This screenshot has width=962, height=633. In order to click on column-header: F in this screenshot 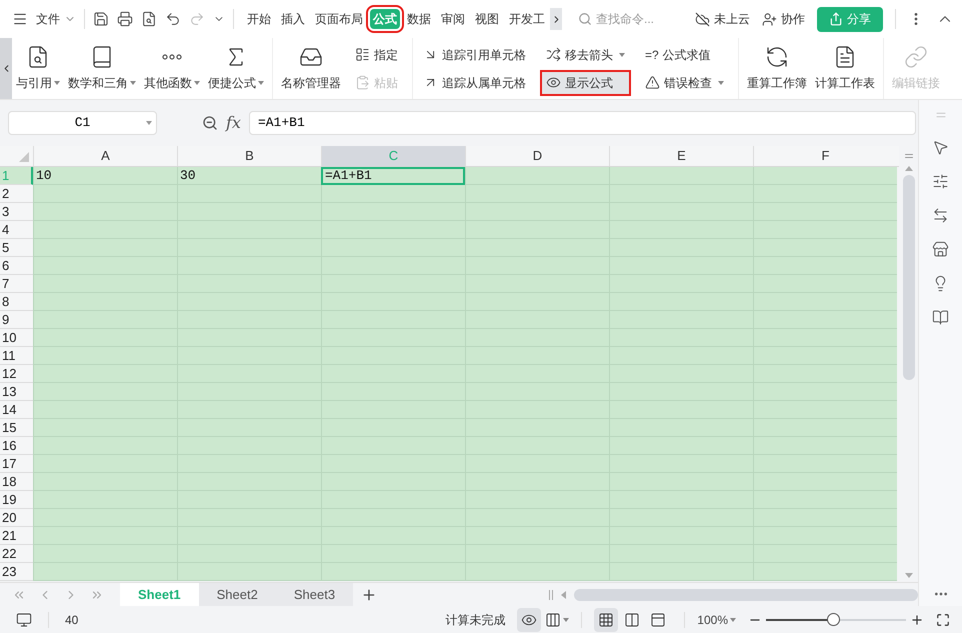, I will do `click(825, 156)`.